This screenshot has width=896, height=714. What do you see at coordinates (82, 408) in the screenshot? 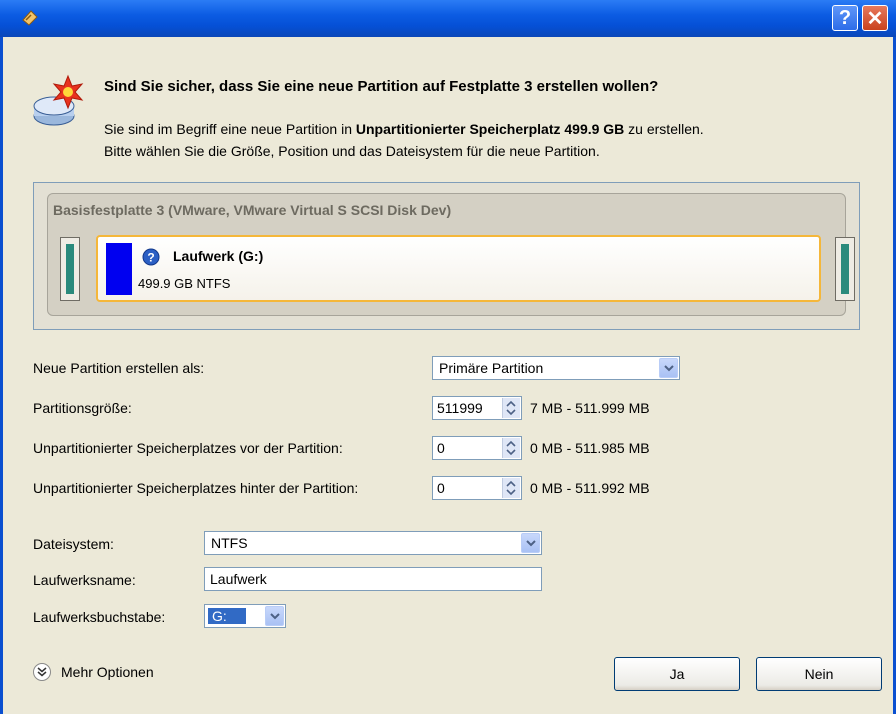
I see `size-label: Partitionsgröße:` at bounding box center [82, 408].